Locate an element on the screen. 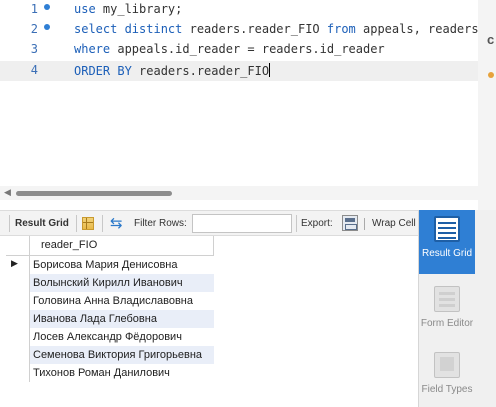 The image size is (496, 407). identifier: appeals, readers is located at coordinates (417, 29).